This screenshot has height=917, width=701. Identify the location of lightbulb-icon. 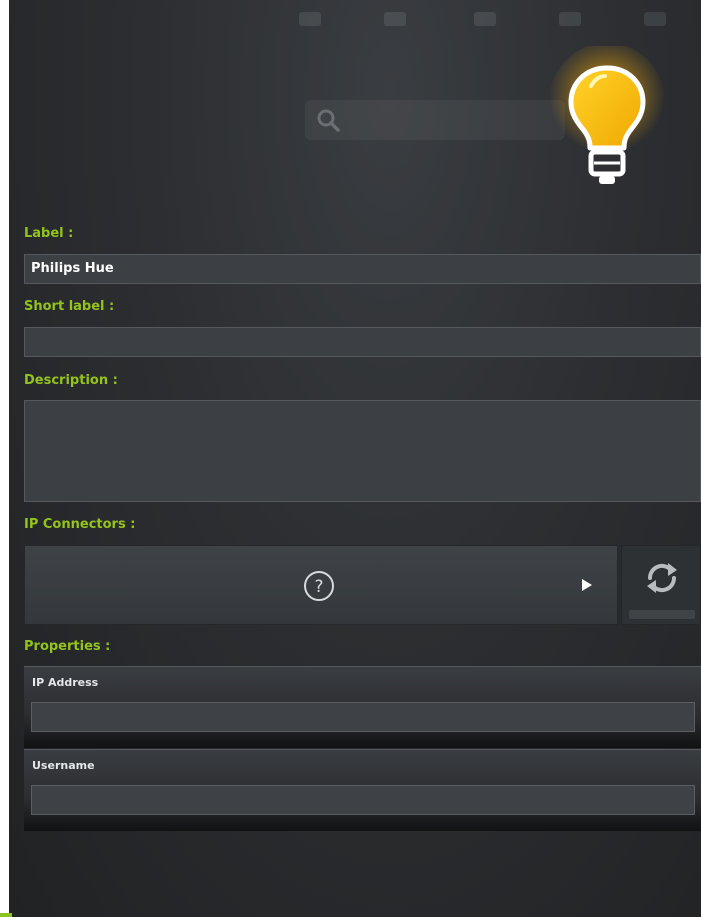
(607, 115).